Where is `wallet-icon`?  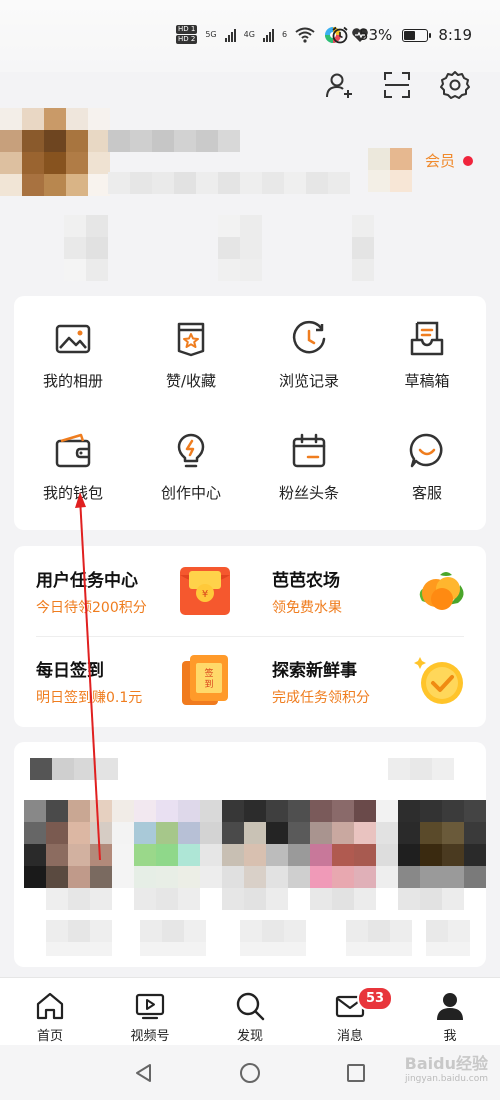
wallet-icon is located at coordinates (73, 450).